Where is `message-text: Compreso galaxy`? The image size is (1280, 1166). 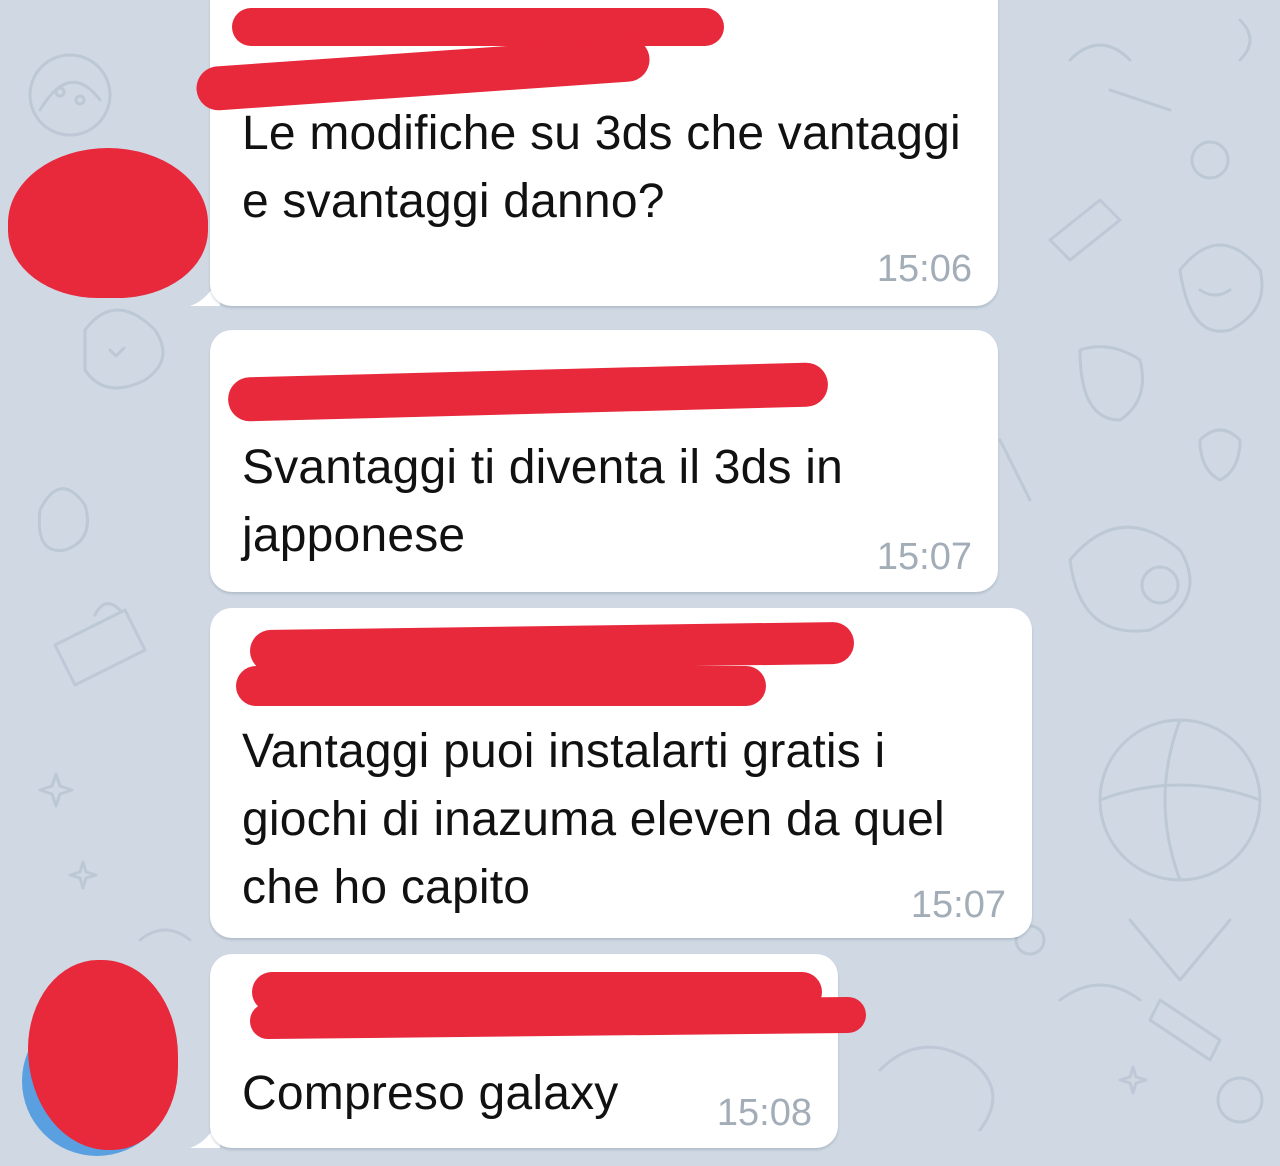 message-text: Compreso galaxy is located at coordinates (430, 1093).